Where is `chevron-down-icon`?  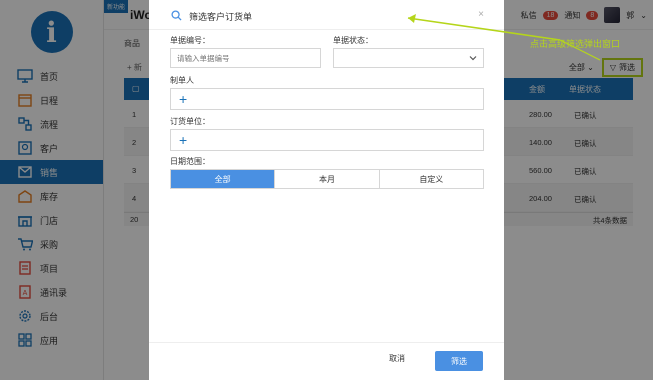
chevron-down-icon is located at coordinates (473, 58).